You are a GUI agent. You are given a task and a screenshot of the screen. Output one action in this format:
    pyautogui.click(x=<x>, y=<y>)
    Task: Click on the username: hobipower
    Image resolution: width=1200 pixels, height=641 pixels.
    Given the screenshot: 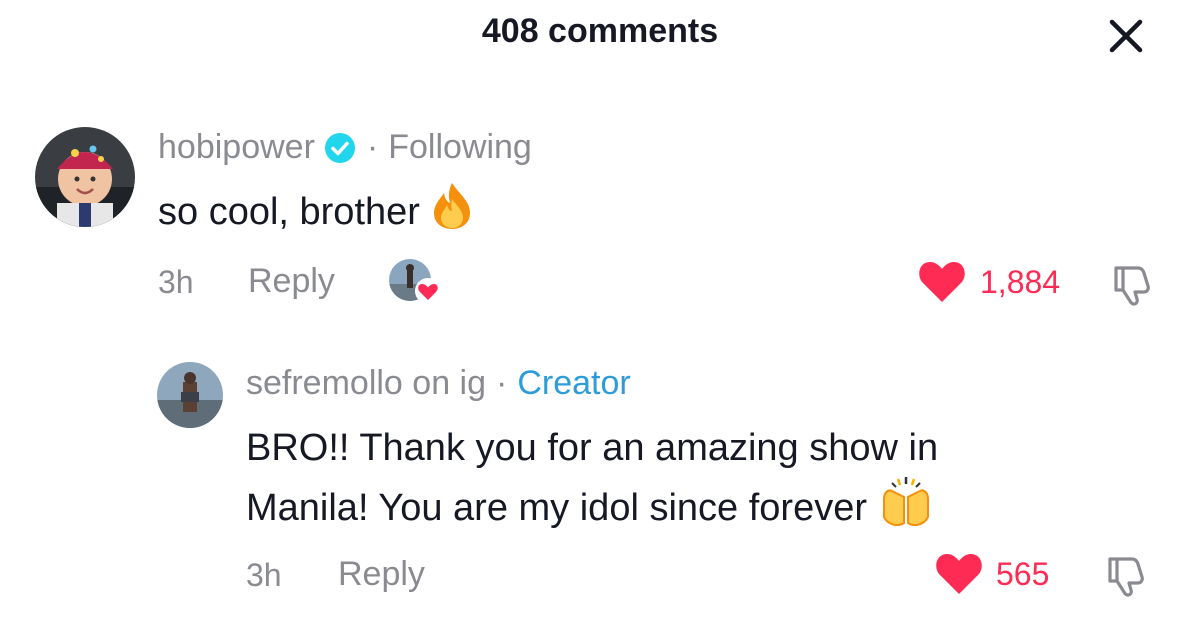 What is the action you would take?
    pyautogui.click(x=236, y=147)
    